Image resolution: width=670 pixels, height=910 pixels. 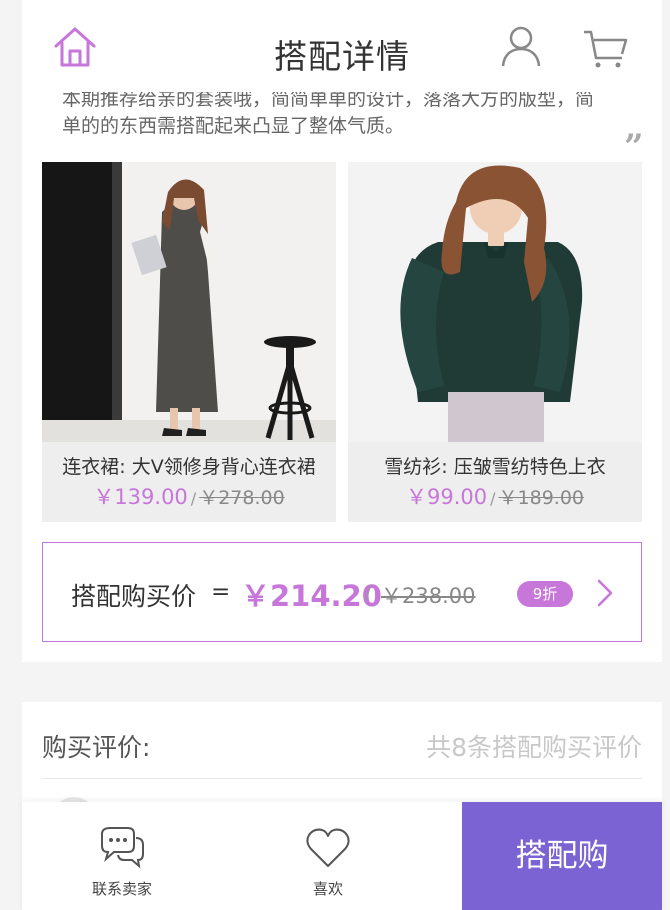 I want to click on product-prices: ￥99.00/￥189.00, so click(x=495, y=496).